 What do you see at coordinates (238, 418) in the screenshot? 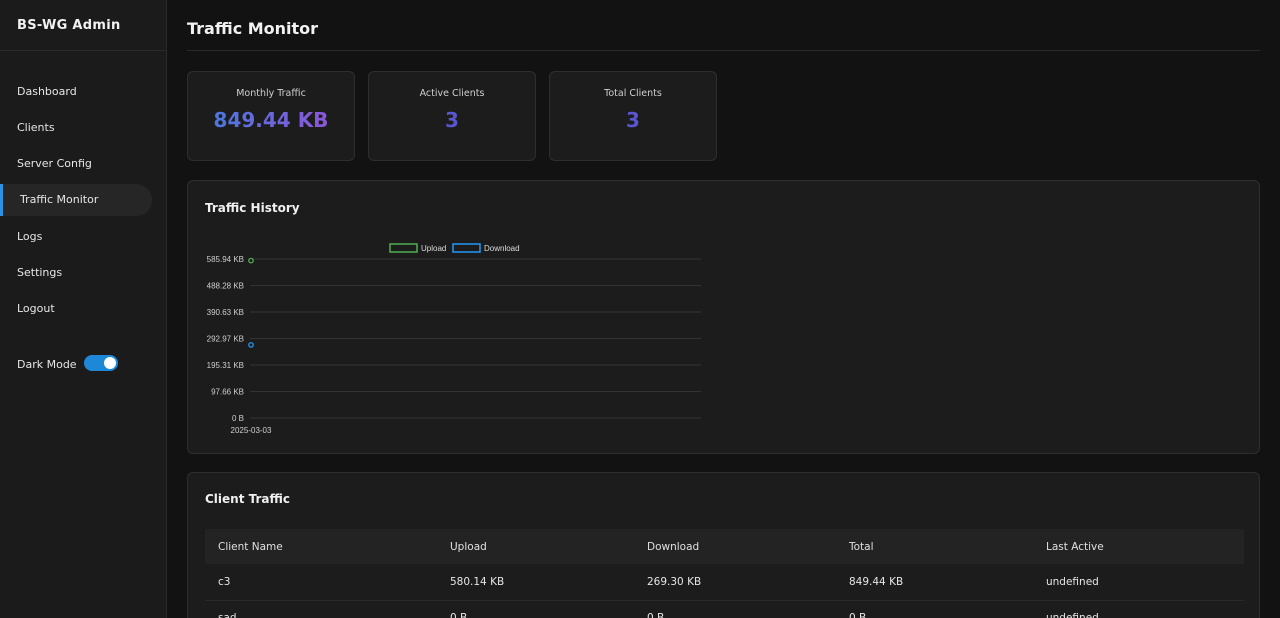
I see `y-tick-label: 0 B` at bounding box center [238, 418].